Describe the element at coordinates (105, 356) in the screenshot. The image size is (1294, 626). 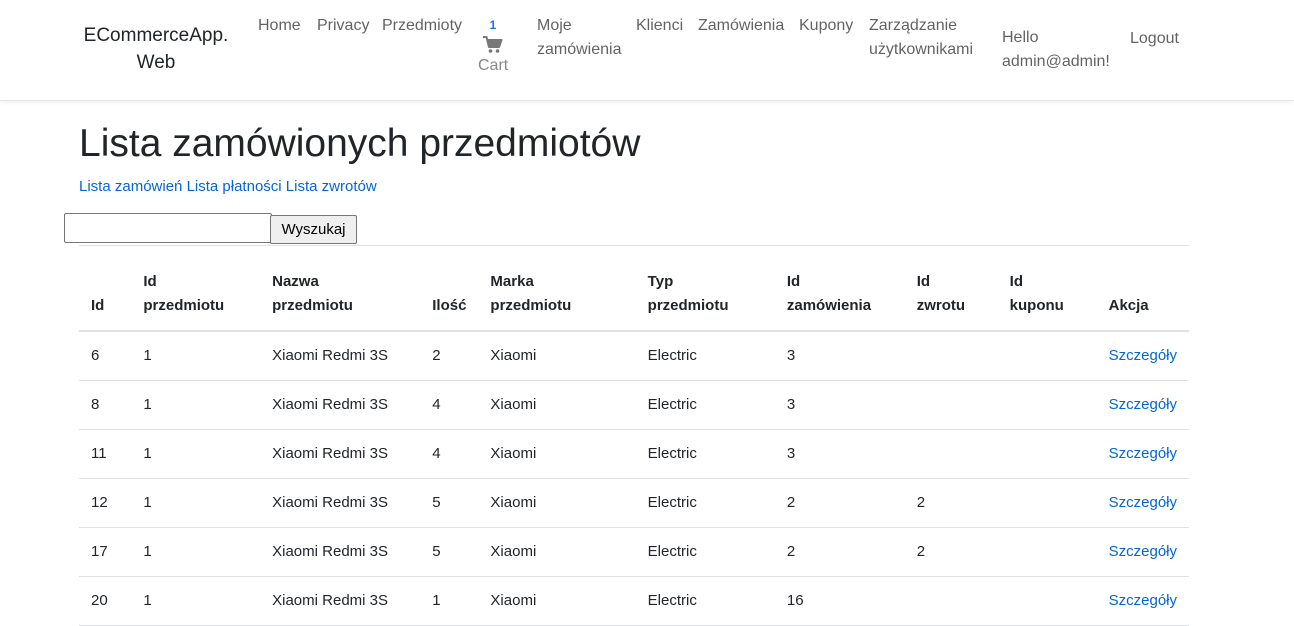
I see `cell-id: 6` at that location.